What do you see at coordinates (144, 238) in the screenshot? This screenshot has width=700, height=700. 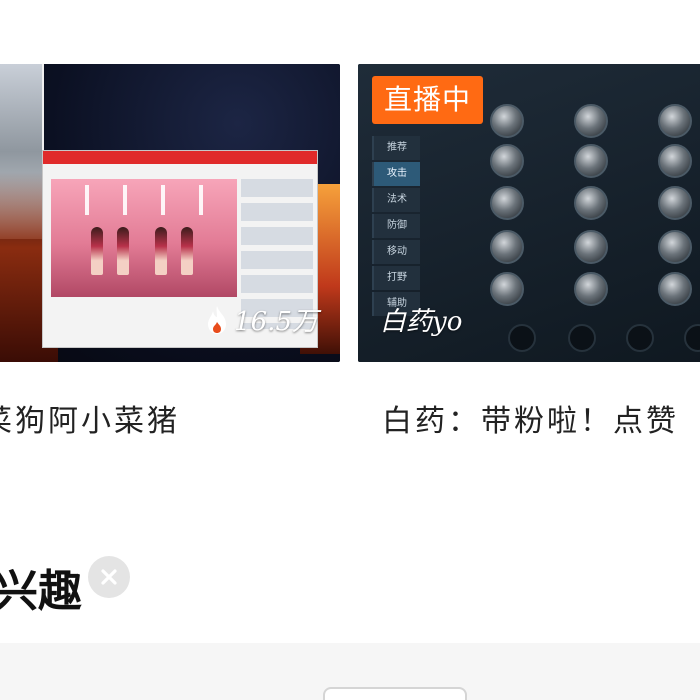 I see `dance-video-frame` at bounding box center [144, 238].